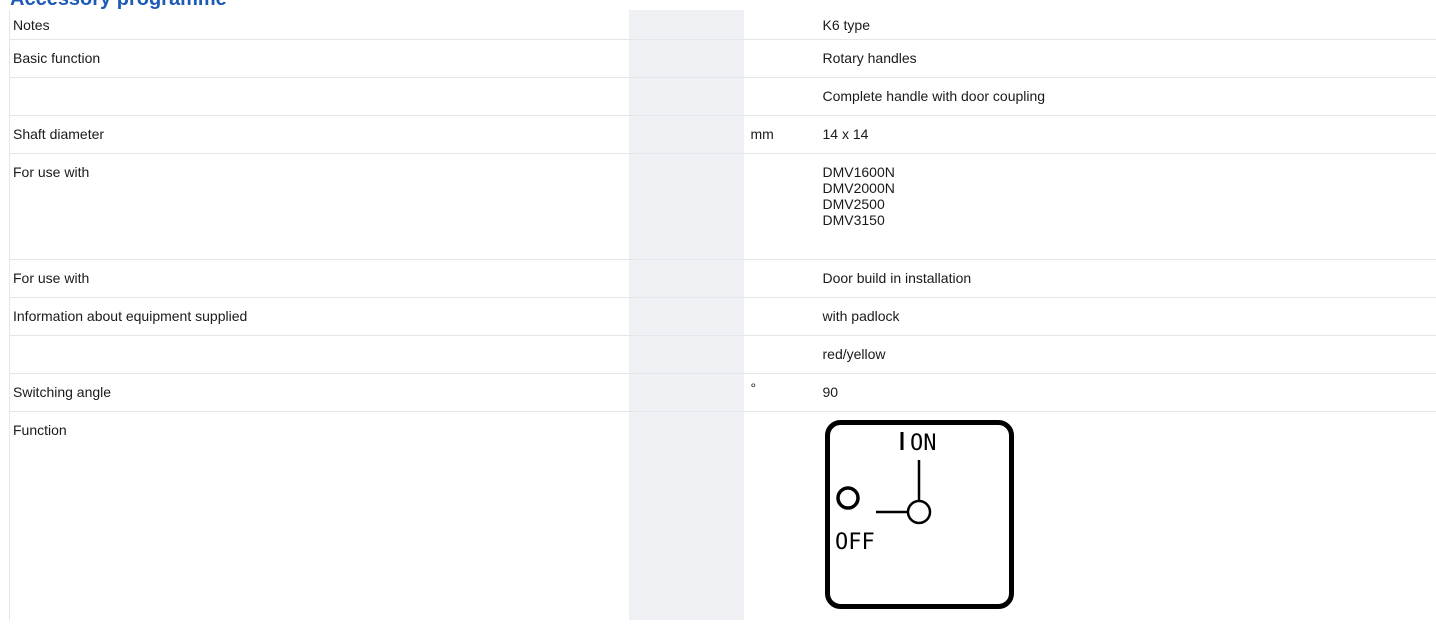 This screenshot has height=630, width=1436. I want to click on row-value: Door build in installation, so click(1126, 277).